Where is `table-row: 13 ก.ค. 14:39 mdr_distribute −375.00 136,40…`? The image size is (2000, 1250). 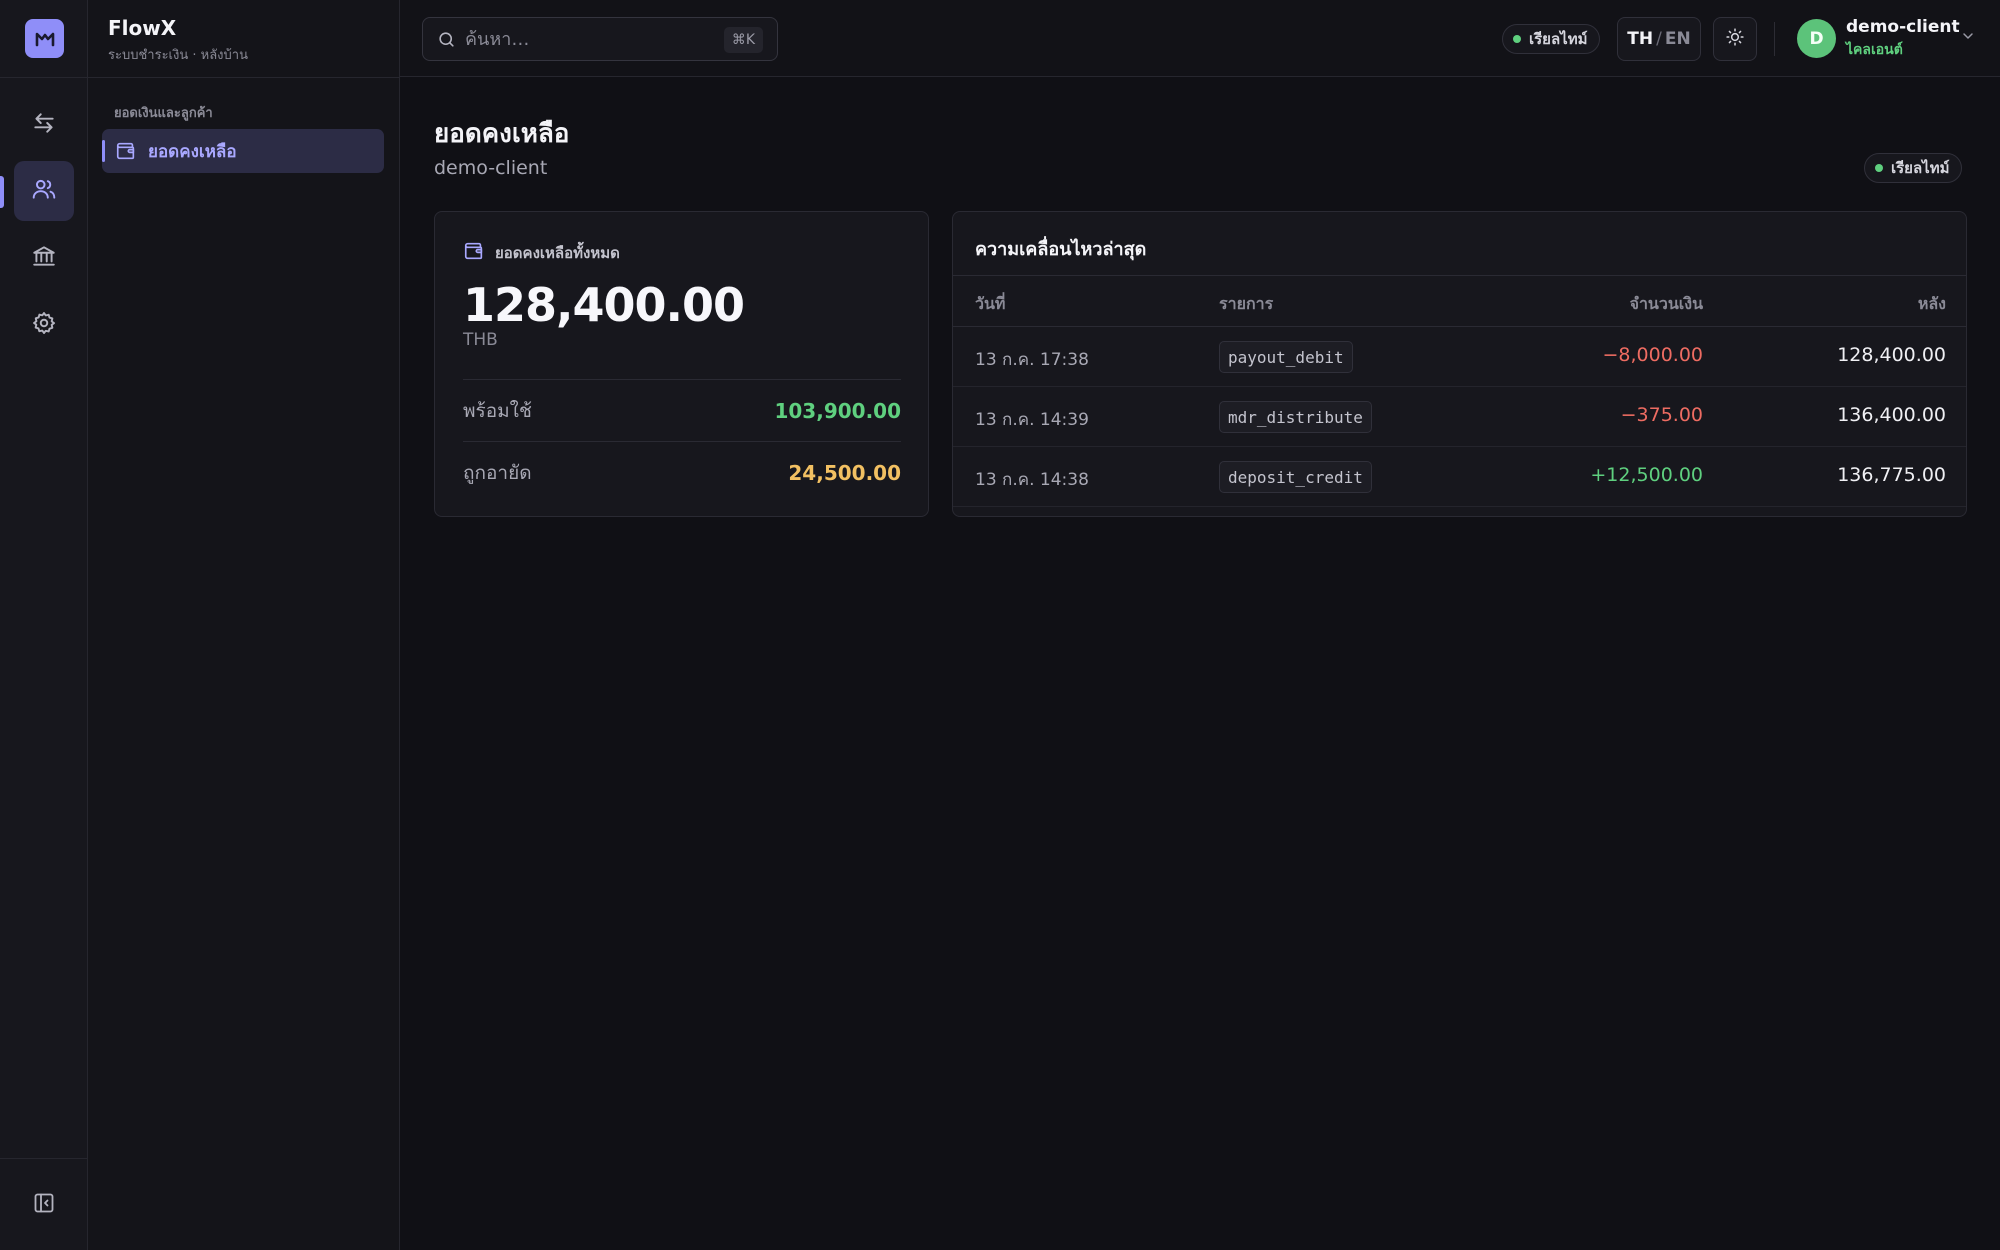
table-row: 13 ก.ค. 14:39 mdr_distribute −375.00 136,40… is located at coordinates (1459, 417).